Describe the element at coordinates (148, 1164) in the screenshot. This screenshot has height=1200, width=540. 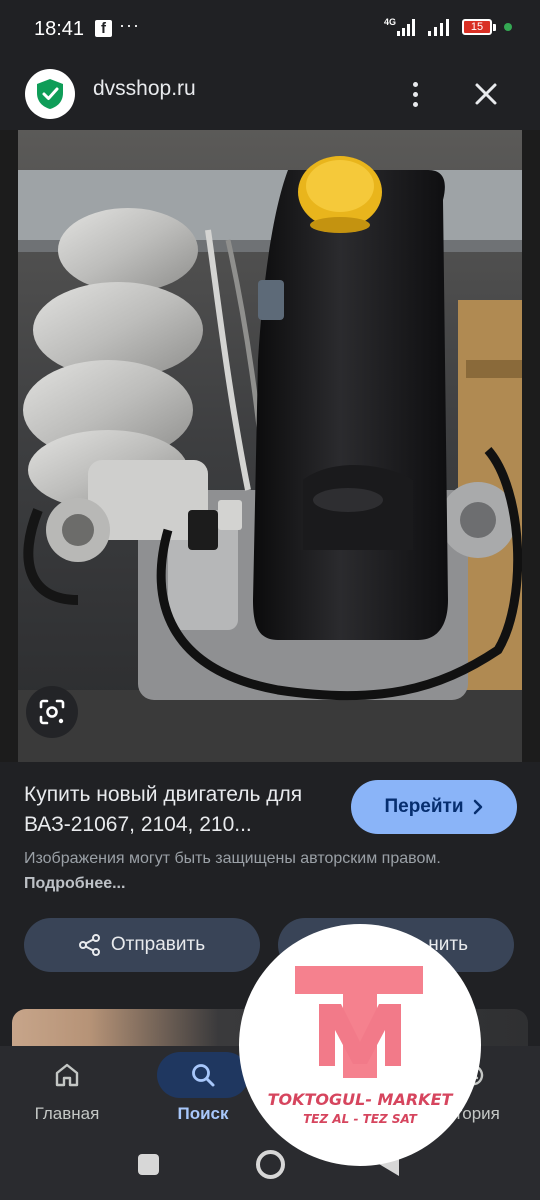
I see `recents-button` at that location.